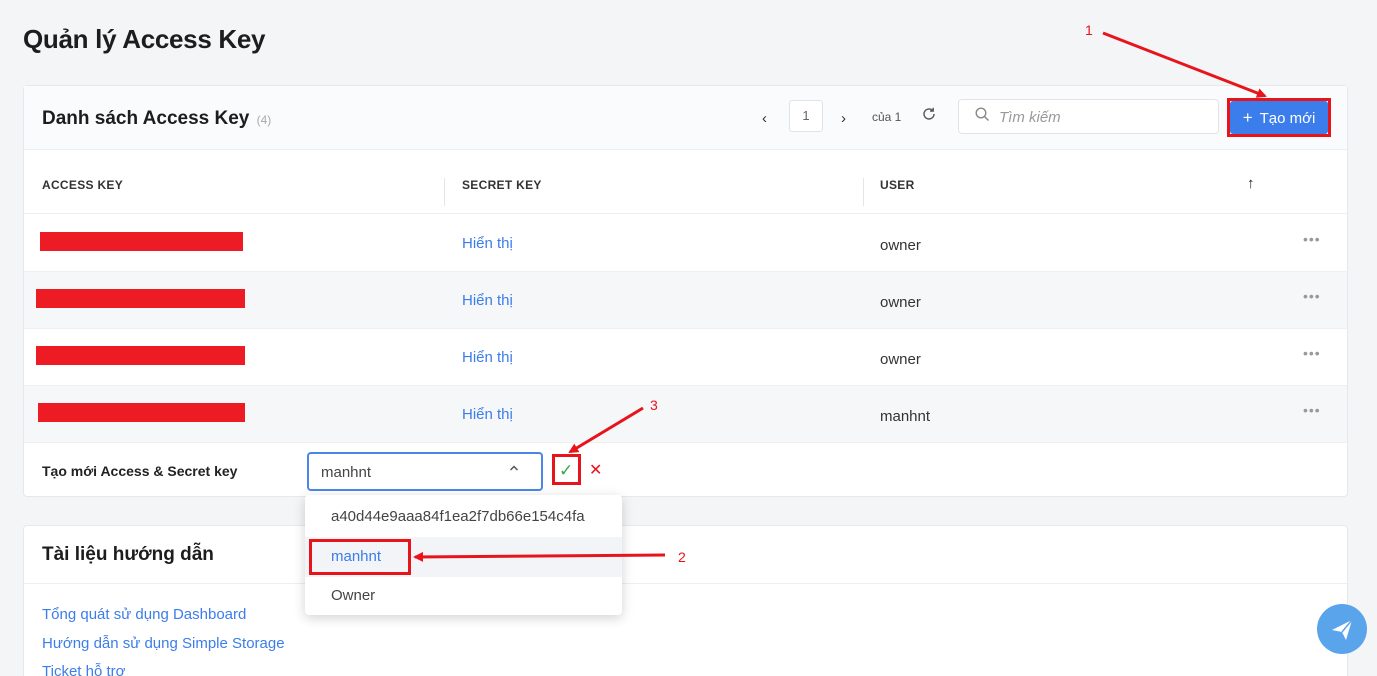 The width and height of the screenshot is (1377, 676). I want to click on annotation-number-1: 1, so click(1089, 30).